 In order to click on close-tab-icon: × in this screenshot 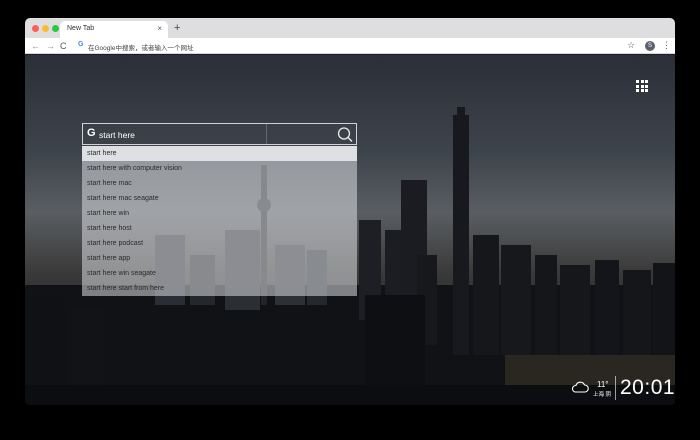, I will do `click(159, 29)`.